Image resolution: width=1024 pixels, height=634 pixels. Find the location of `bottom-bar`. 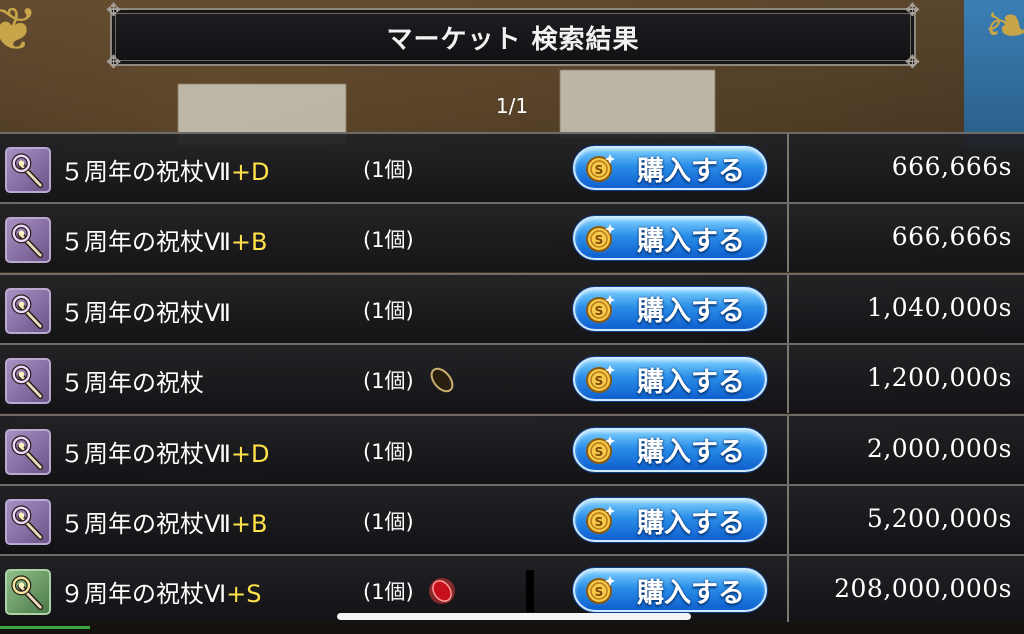

bottom-bar is located at coordinates (512, 628).